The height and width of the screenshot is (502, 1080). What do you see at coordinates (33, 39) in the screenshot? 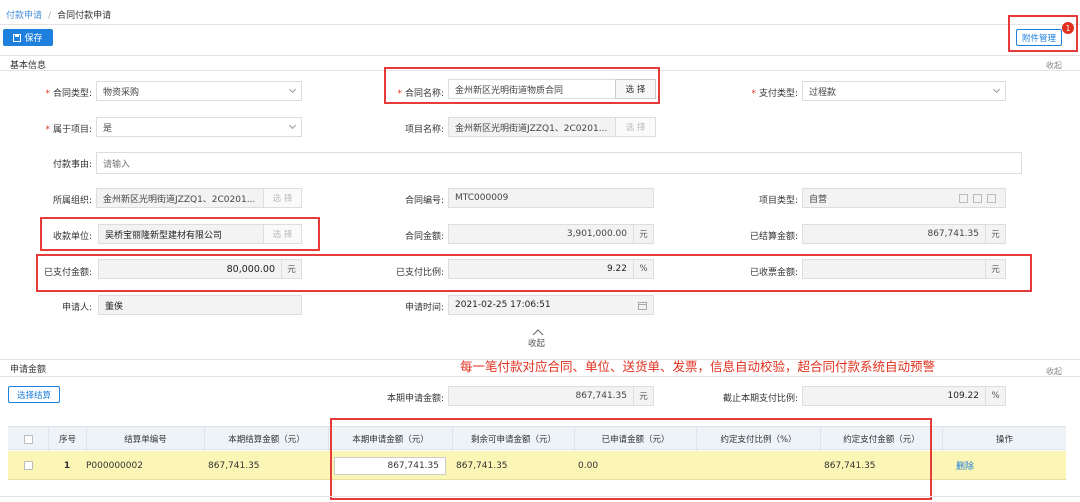
I see `save-button-label: 保存` at bounding box center [33, 39].